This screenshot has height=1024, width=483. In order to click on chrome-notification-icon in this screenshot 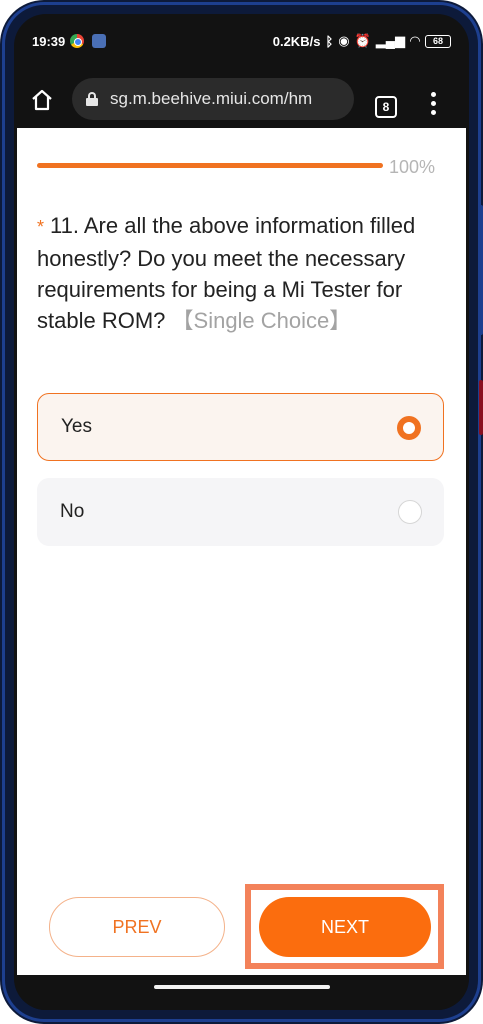, I will do `click(77, 41)`.